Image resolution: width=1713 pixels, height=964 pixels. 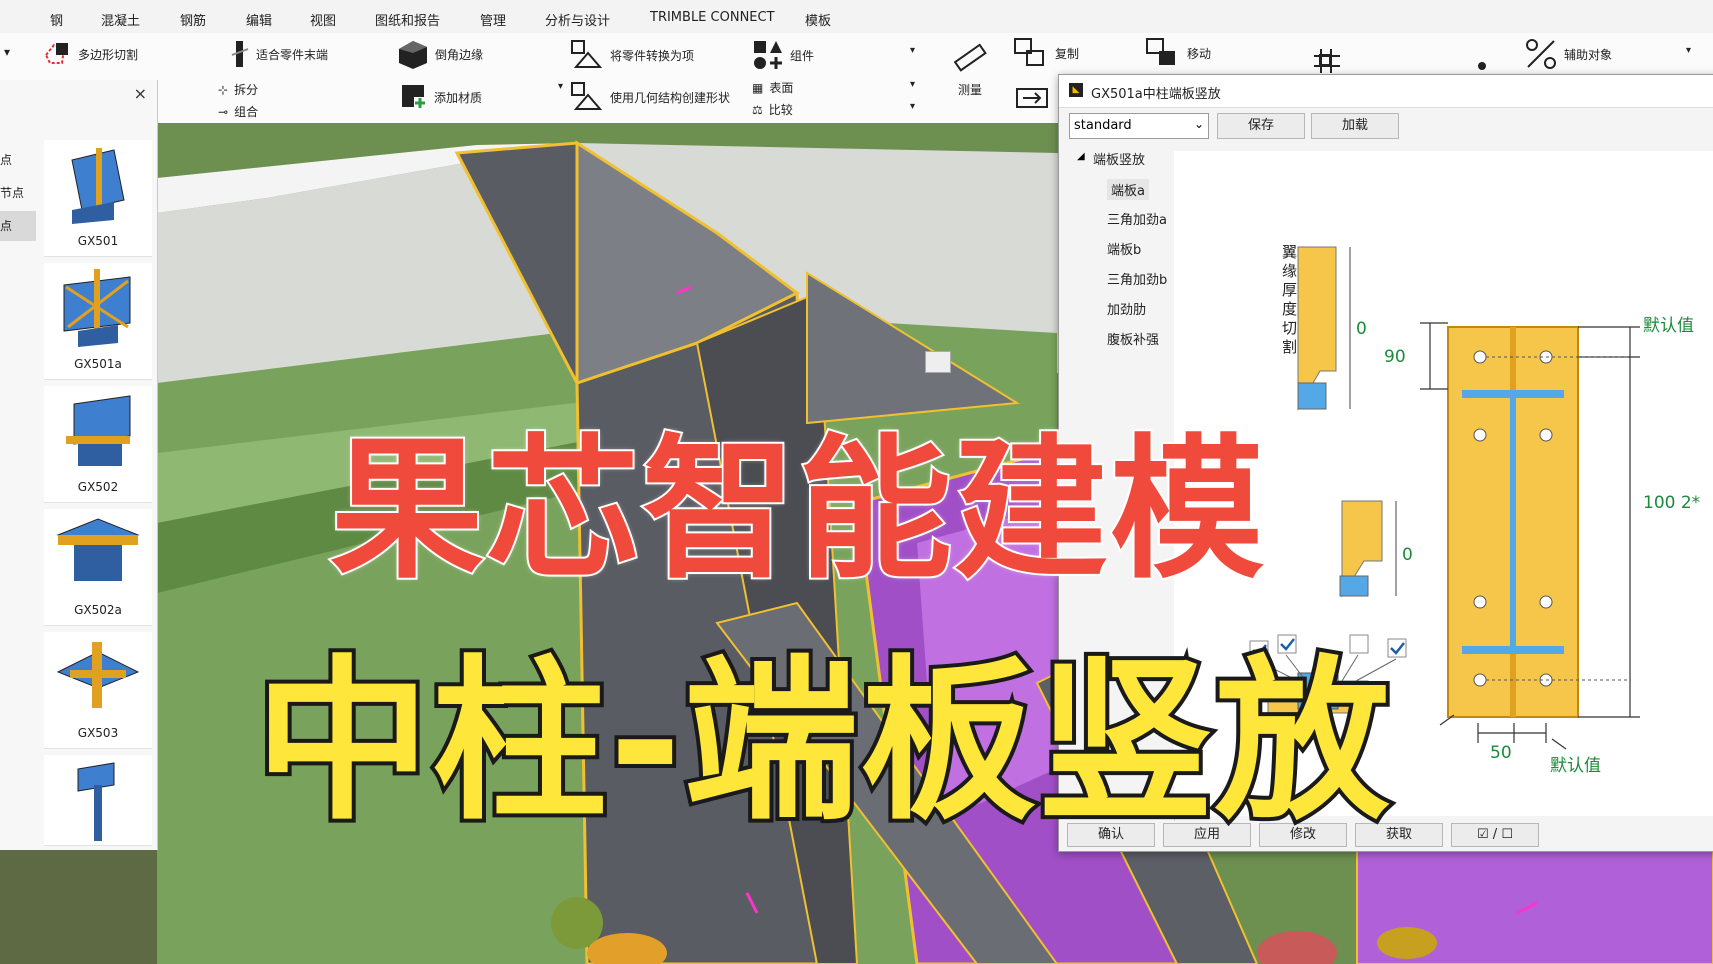 What do you see at coordinates (459, 54) in the screenshot?
I see `chamfer-label: 倒角边缘` at bounding box center [459, 54].